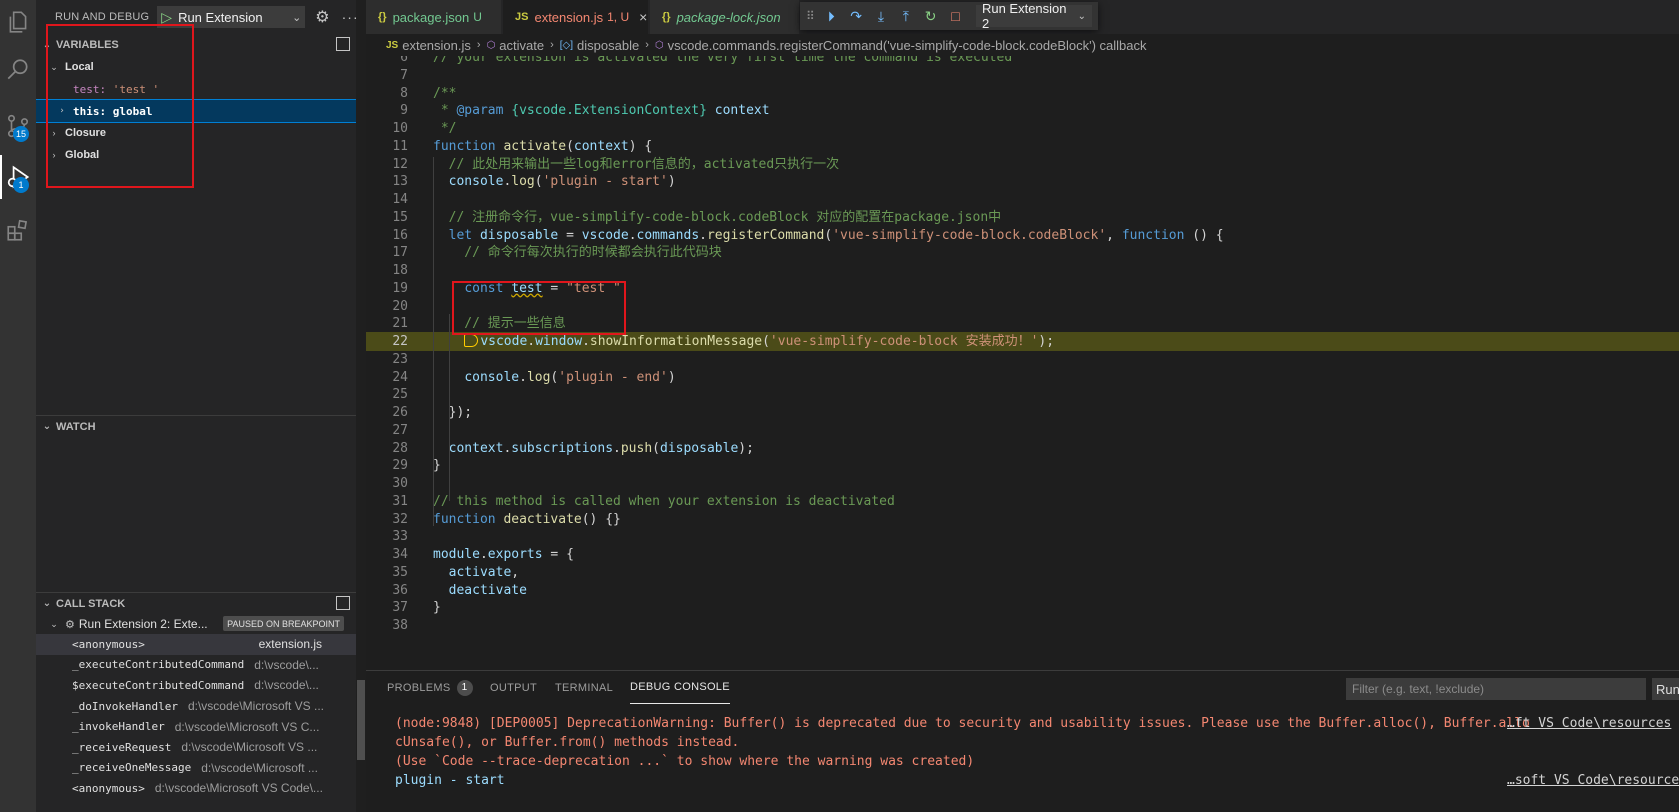  What do you see at coordinates (400, 537) in the screenshot?
I see `line-number: 33` at bounding box center [400, 537].